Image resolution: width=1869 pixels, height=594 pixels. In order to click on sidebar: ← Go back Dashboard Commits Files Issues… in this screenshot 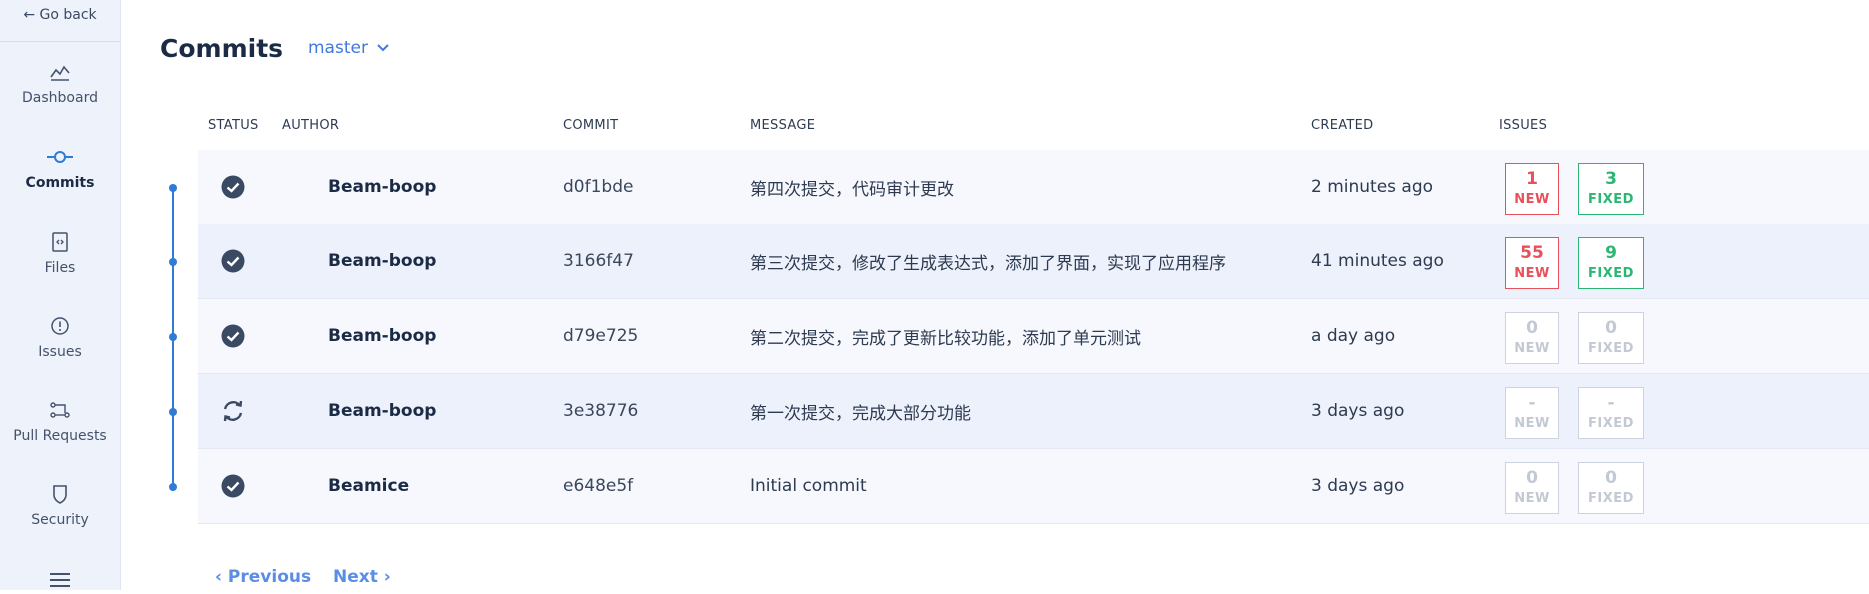, I will do `click(60, 295)`.